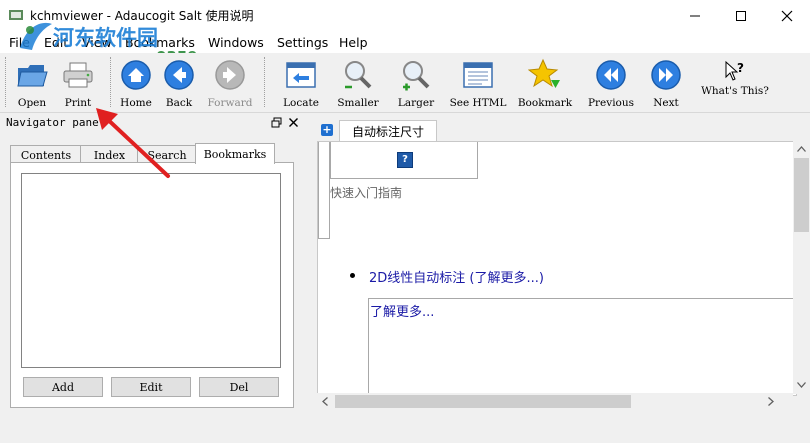 Image resolution: width=810 pixels, height=443 pixels. What do you see at coordinates (801, 195) in the screenshot?
I see `vertical-scroll-thumb` at bounding box center [801, 195].